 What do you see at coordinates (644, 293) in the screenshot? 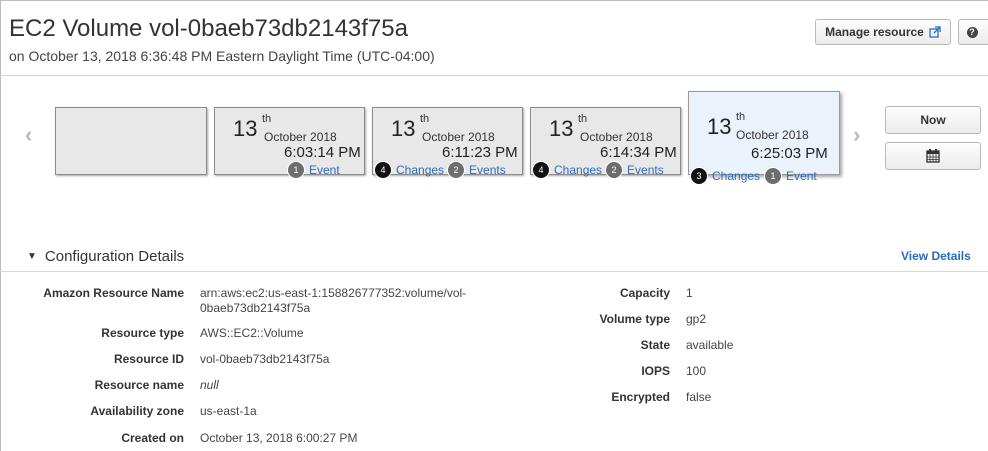
I see `field-label: Capacity` at bounding box center [644, 293].